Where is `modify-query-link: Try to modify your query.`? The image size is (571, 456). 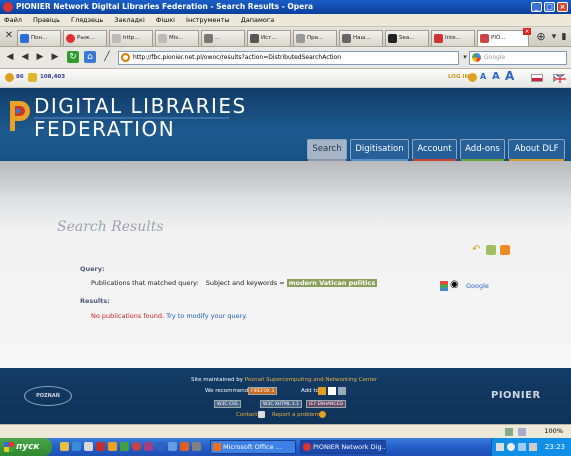
modify-query-link: Try to modify your query. is located at coordinates (206, 316).